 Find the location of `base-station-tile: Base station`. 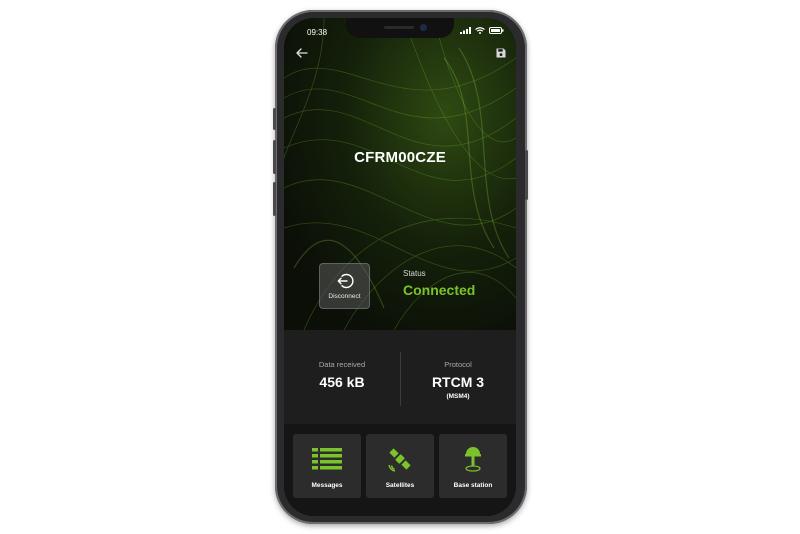

base-station-tile: Base station is located at coordinates (473, 466).